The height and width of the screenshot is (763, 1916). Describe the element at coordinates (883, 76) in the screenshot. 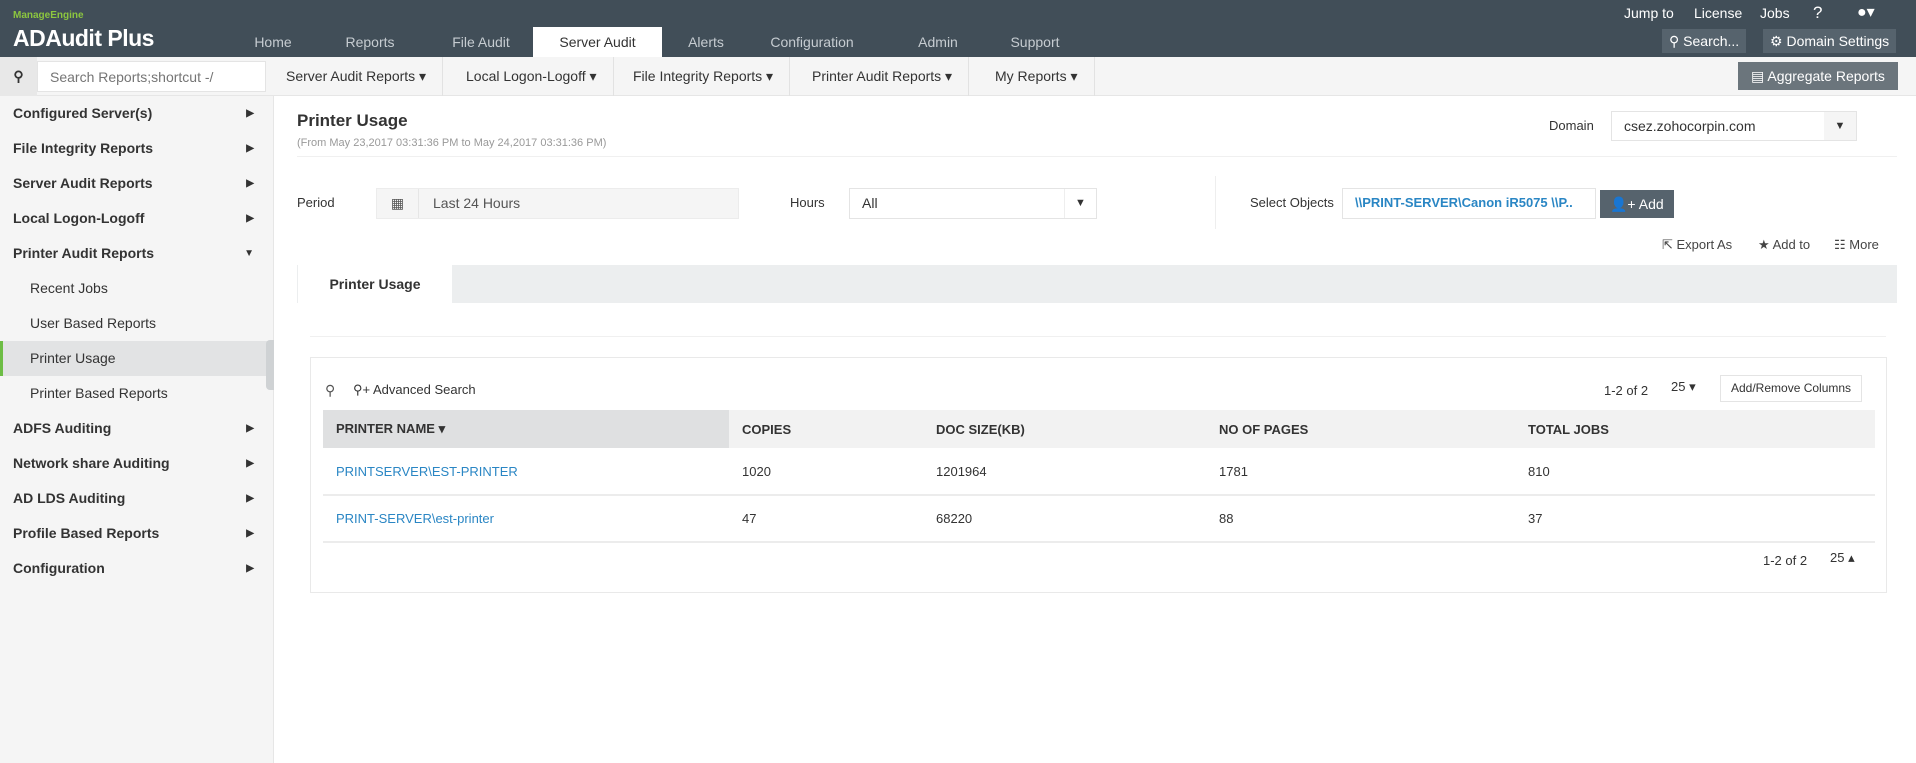

I see `subnav-printer-audit-reports: Printer Audit Reports ▾` at that location.